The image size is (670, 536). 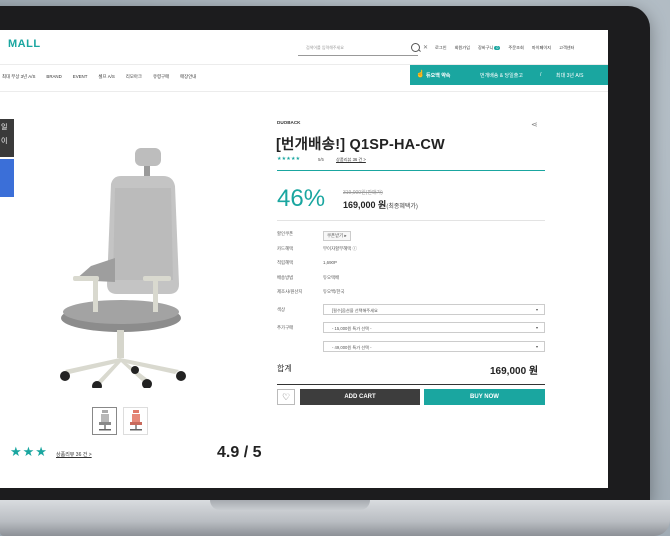 I want to click on utility-links: 로그인 회원가입 장바구니 0 주문조회 마이페이지 고객센터, so click(x=505, y=48).